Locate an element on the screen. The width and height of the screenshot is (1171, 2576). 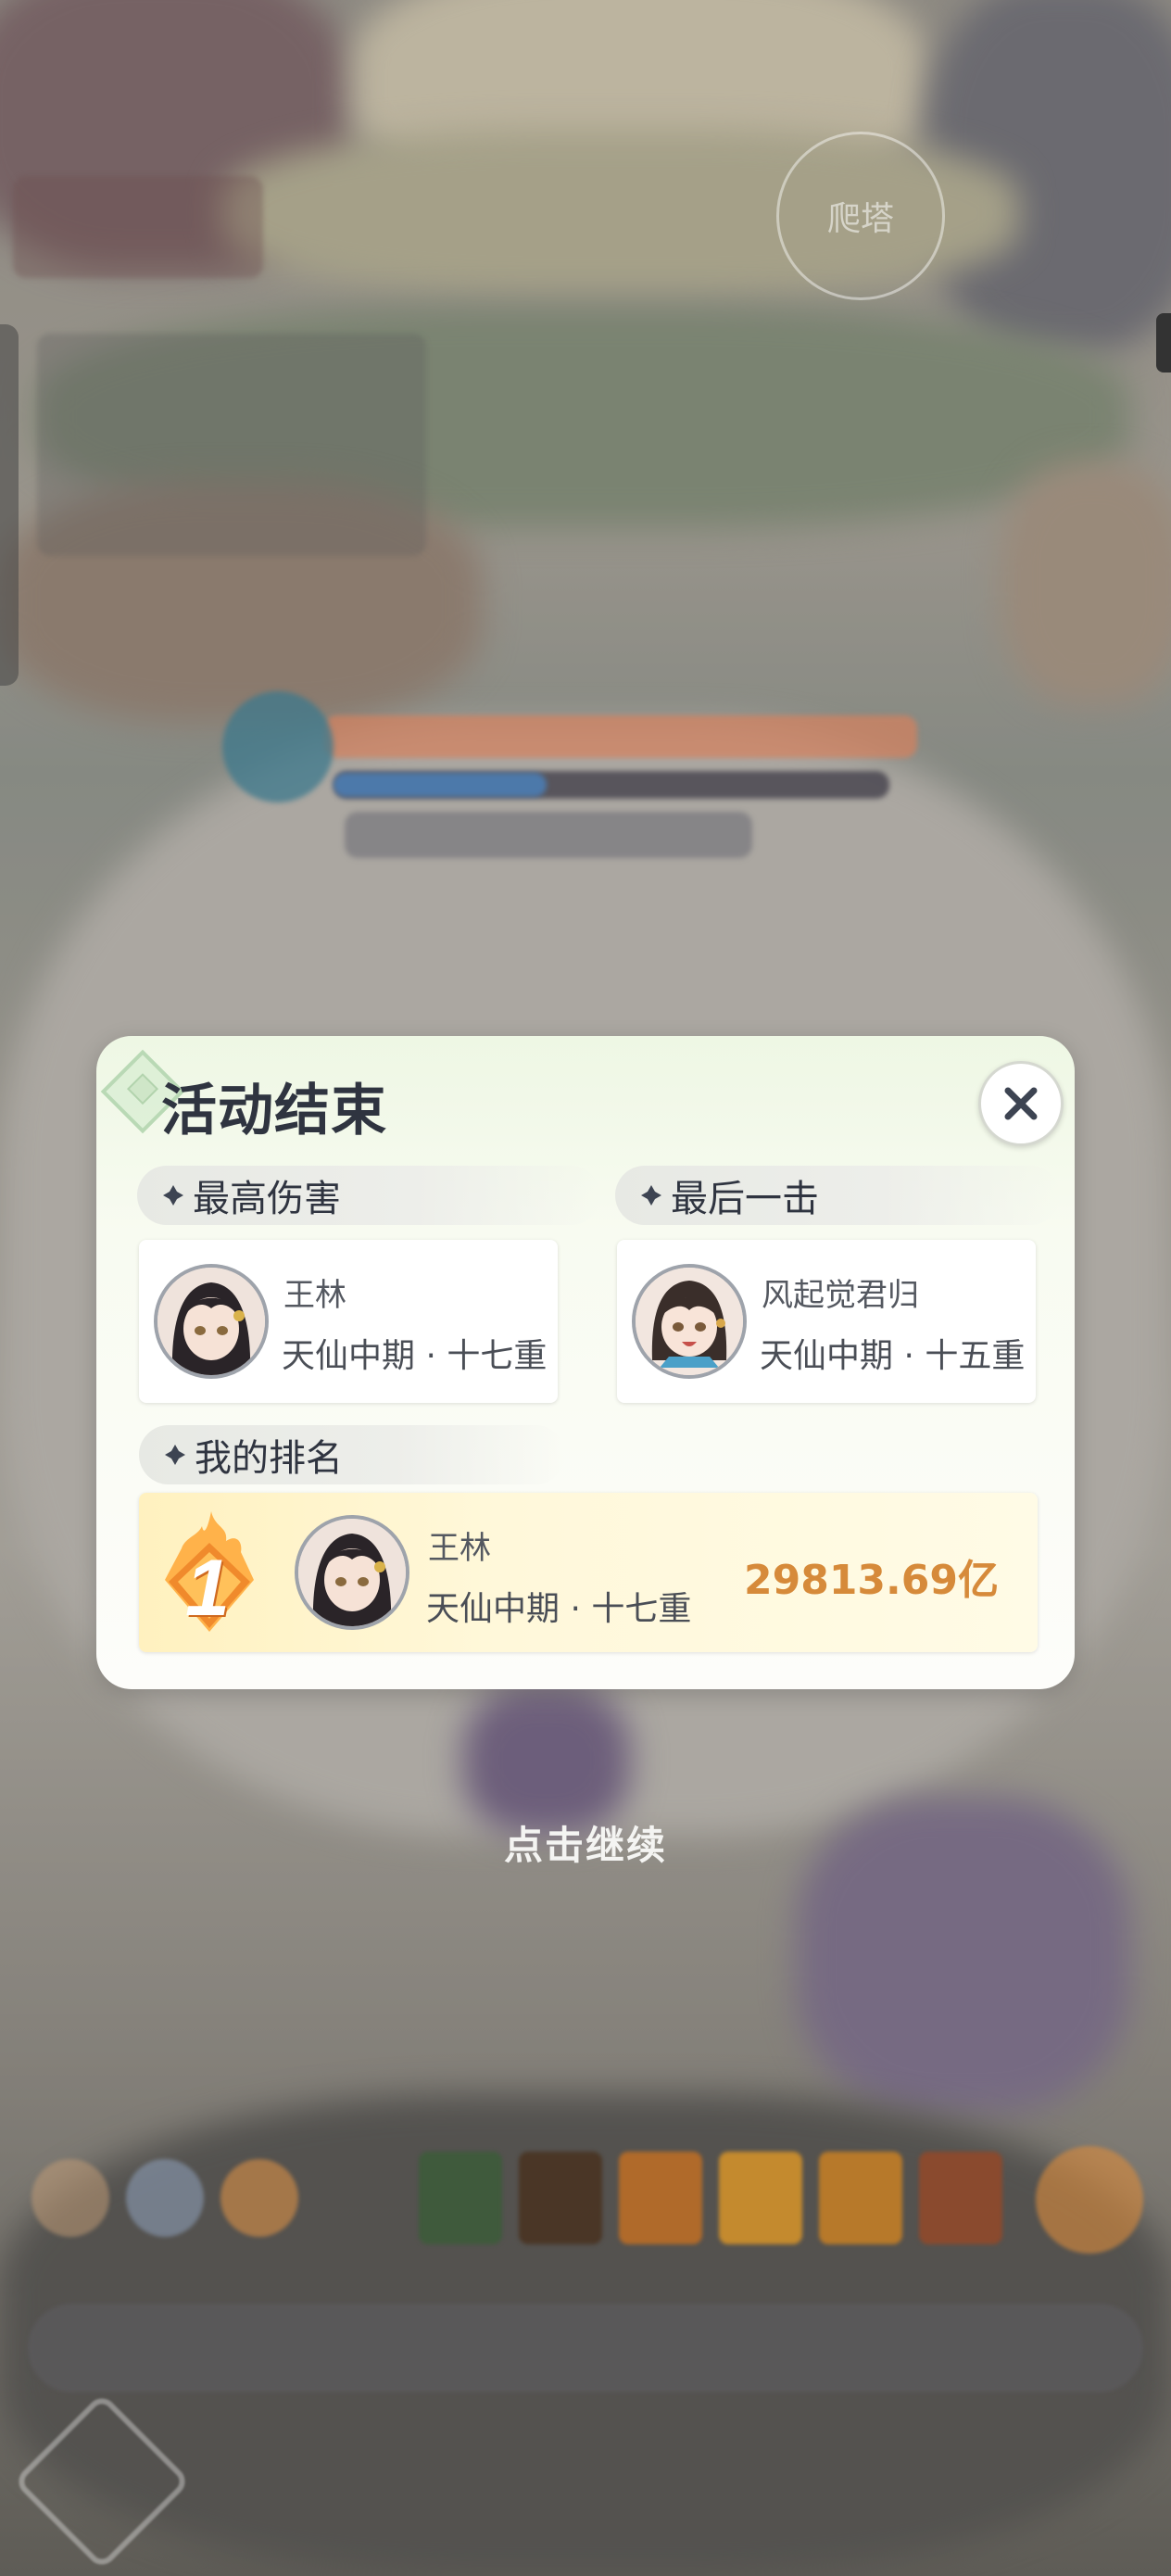
dialog-title: 活动结束 is located at coordinates (274, 1111).